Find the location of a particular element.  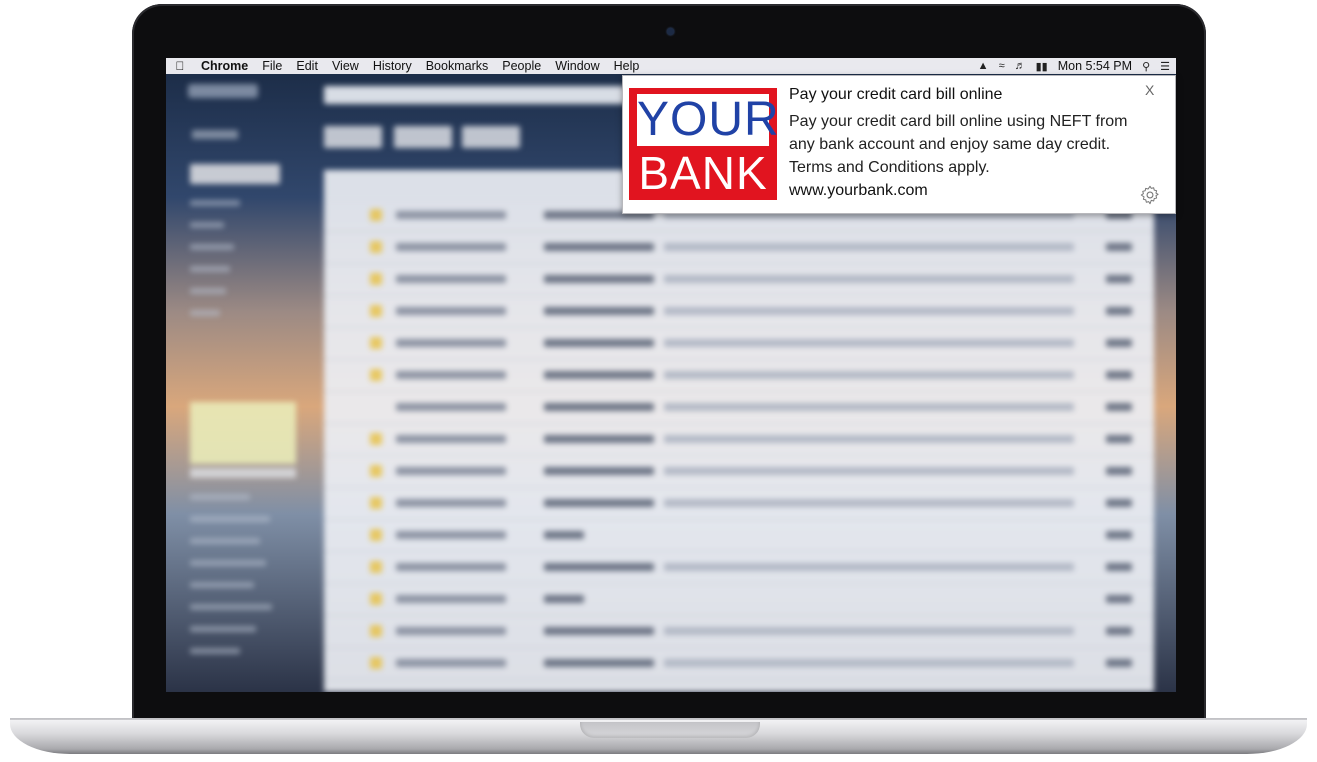

menubar-clock: Mon 5:54 PM is located at coordinates (1095, 66).